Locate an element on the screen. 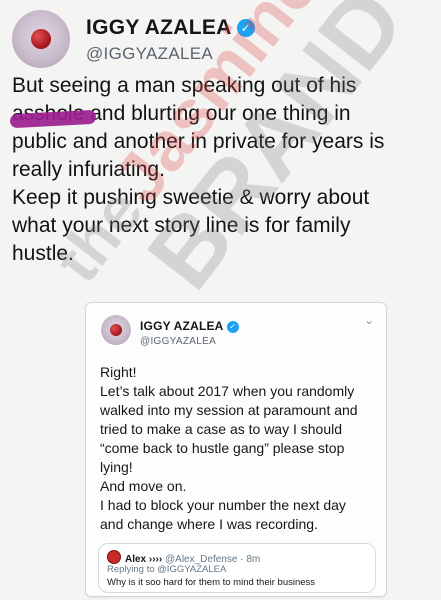  quoted-author: IGGY AZALEA ✓ @IGGYAZALEA is located at coordinates (189, 332).